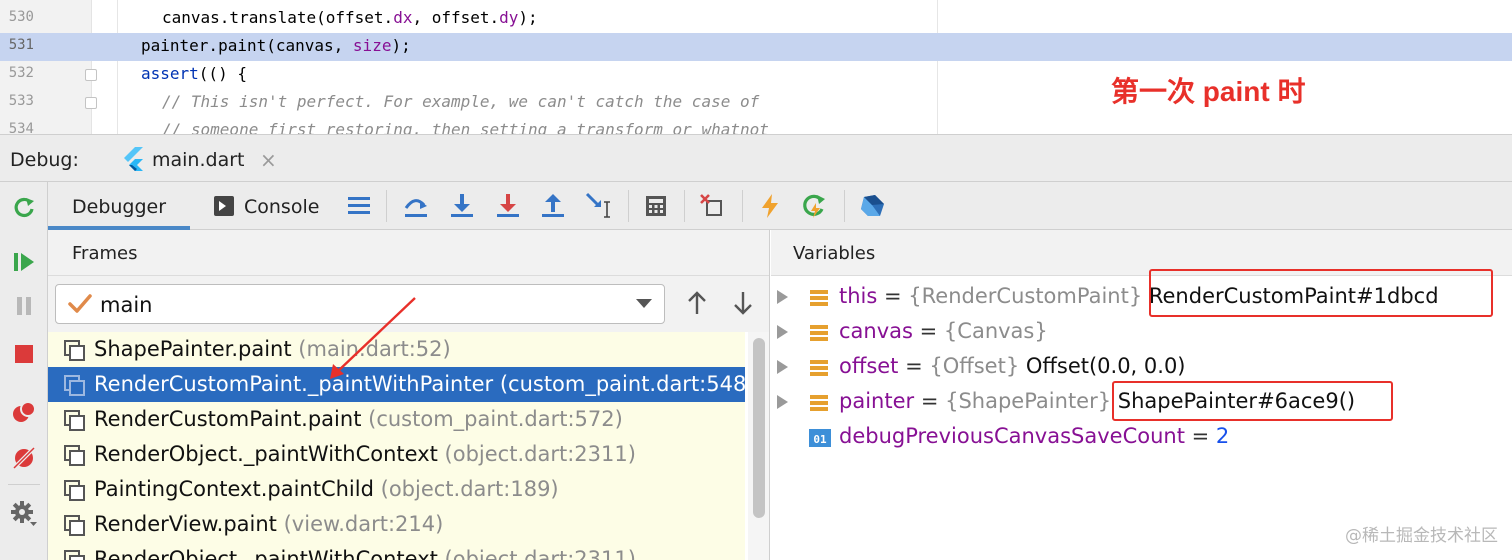 The height and width of the screenshot is (560, 1512). Describe the element at coordinates (408, 253) in the screenshot. I see `frames-header: Frames` at that location.